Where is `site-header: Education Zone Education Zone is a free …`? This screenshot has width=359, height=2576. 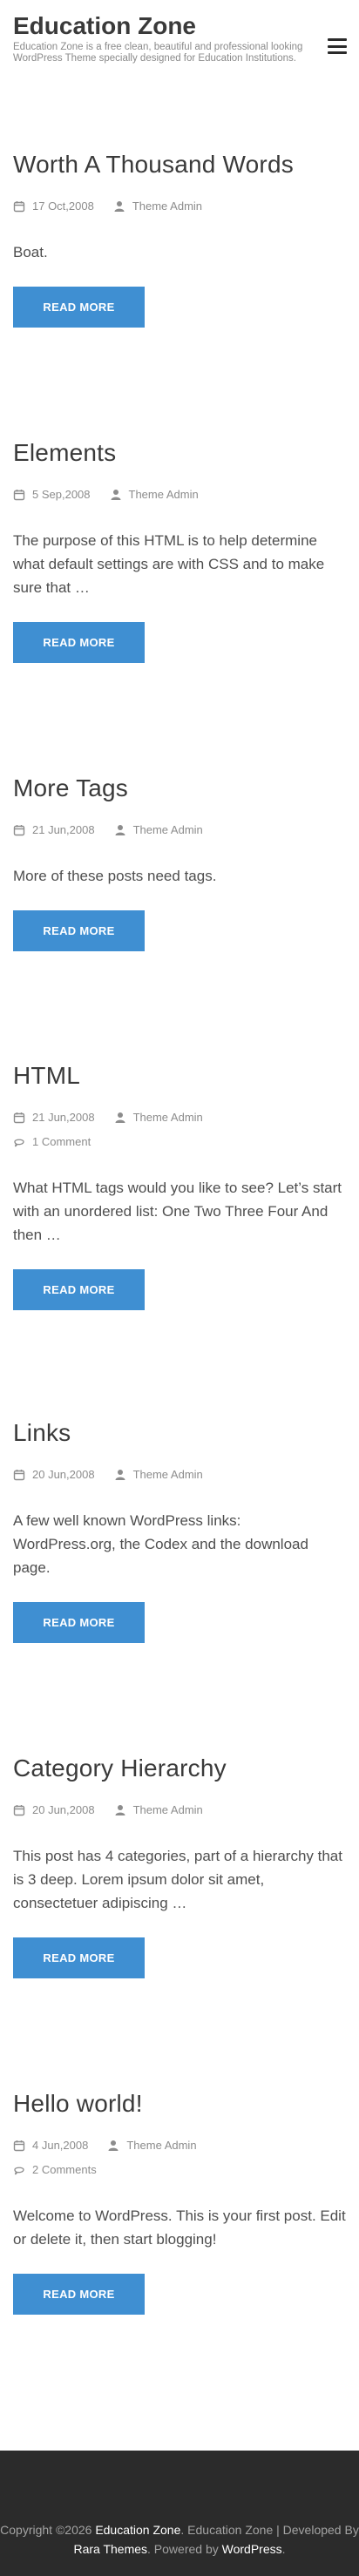 site-header: Education Zone Education Zone is a free … is located at coordinates (179, 43).